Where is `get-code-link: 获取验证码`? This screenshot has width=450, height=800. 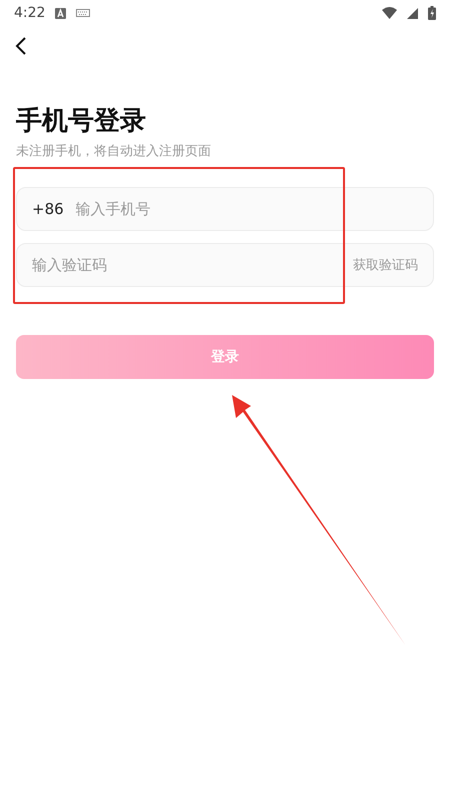 get-code-link: 获取验证码 is located at coordinates (385, 265).